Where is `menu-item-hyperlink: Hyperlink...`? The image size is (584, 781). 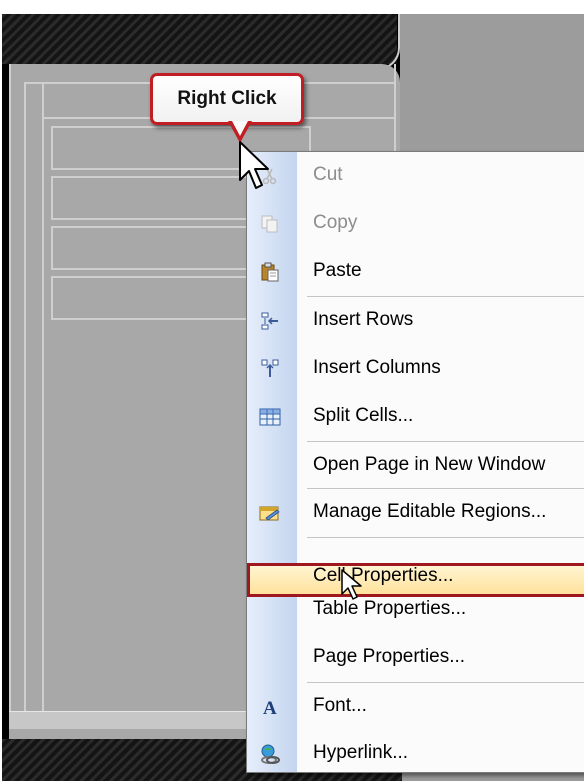
menu-item-hyperlink: Hyperlink... is located at coordinates (415, 751).